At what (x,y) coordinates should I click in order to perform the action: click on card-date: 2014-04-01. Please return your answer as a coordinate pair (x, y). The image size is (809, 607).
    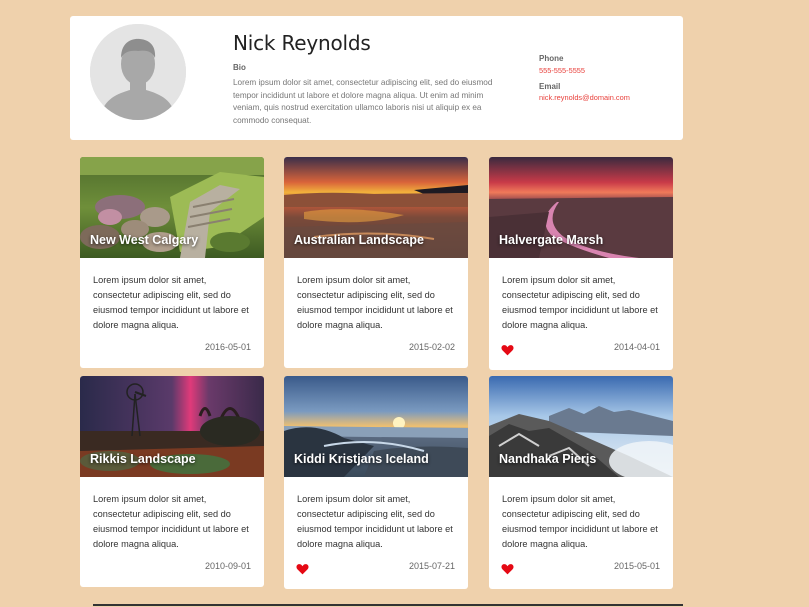
    Looking at the image, I should click on (636, 347).